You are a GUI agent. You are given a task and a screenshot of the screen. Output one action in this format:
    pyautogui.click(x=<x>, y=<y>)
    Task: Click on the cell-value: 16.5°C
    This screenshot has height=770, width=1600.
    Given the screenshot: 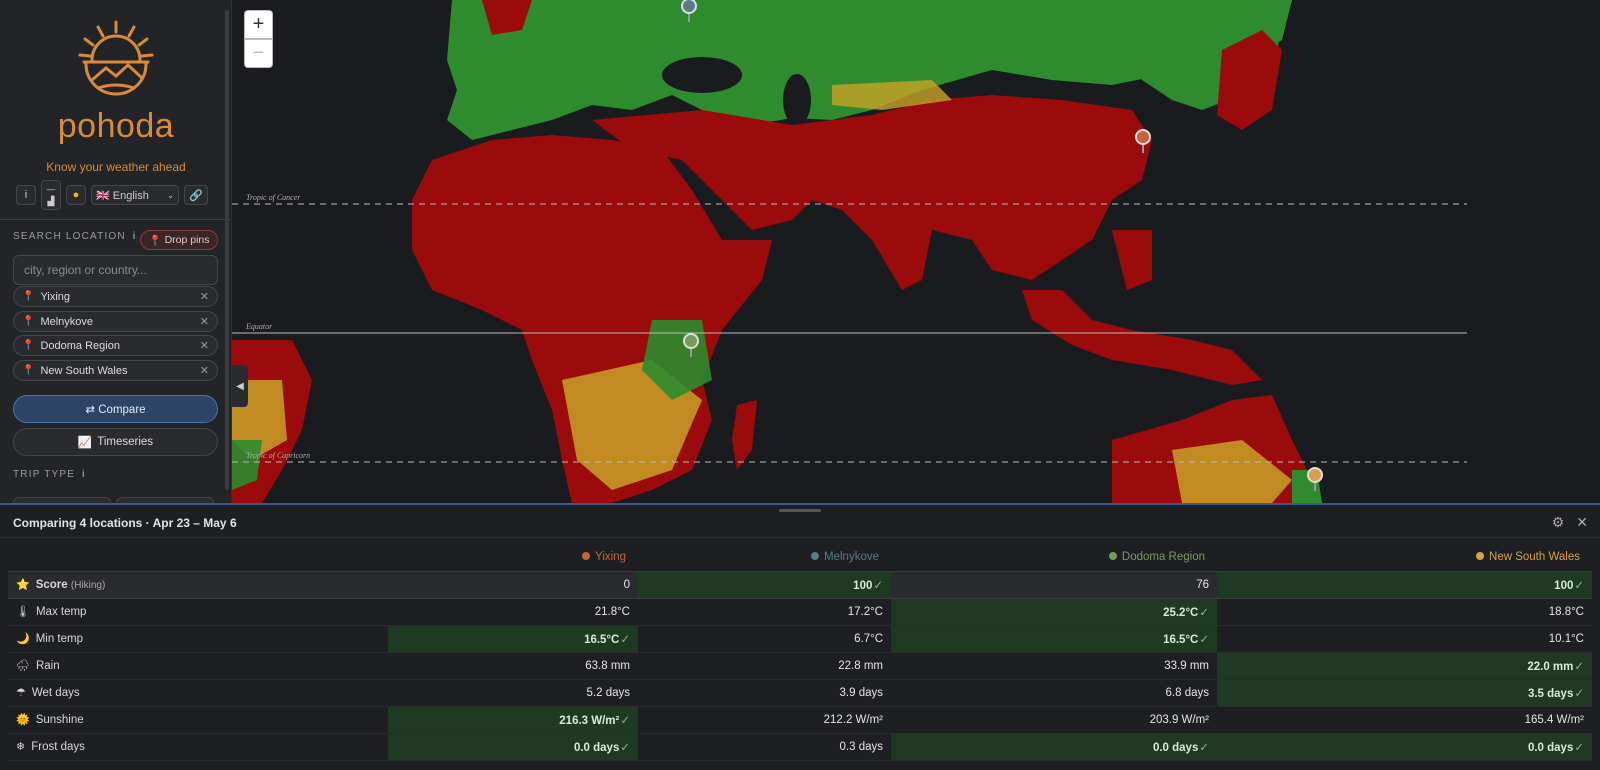 What is the action you would take?
    pyautogui.click(x=602, y=639)
    